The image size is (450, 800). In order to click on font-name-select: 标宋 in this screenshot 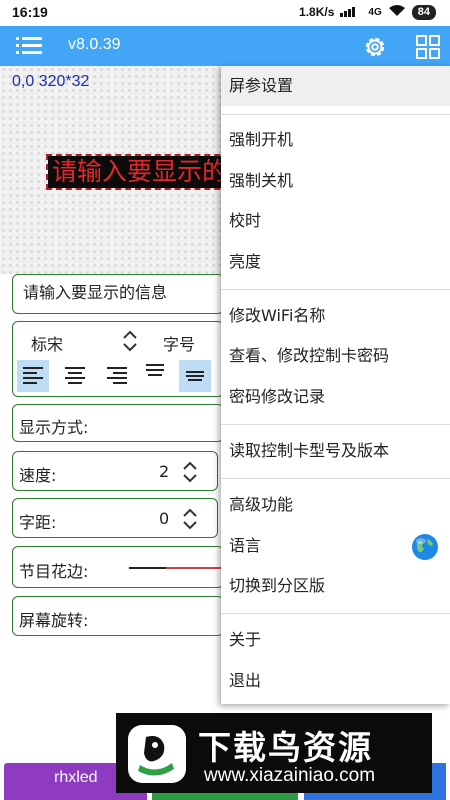, I will do `click(47, 343)`.